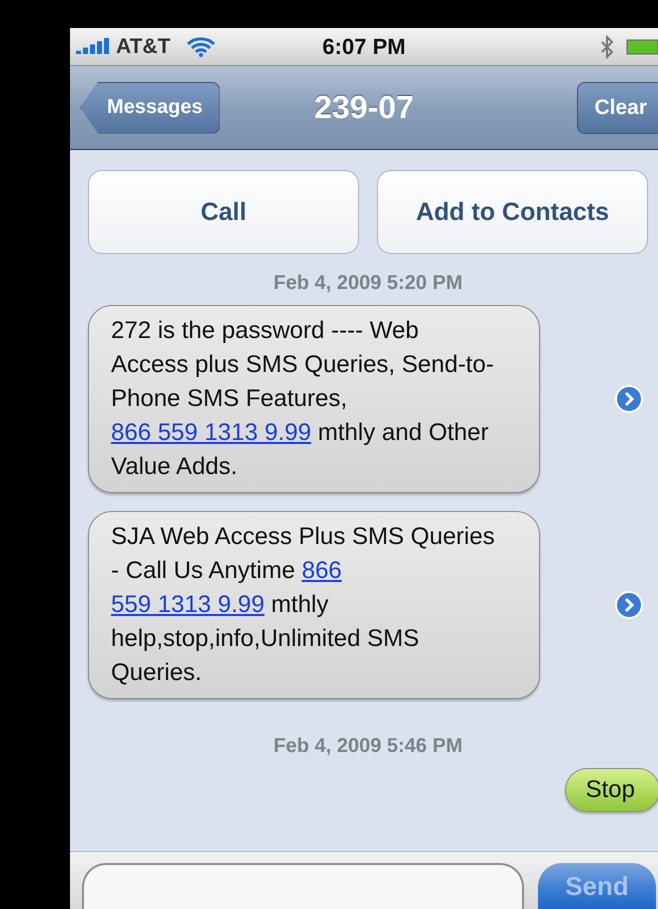  What do you see at coordinates (211, 432) in the screenshot?
I see `phone-link: 866 559 1313 9.99` at bounding box center [211, 432].